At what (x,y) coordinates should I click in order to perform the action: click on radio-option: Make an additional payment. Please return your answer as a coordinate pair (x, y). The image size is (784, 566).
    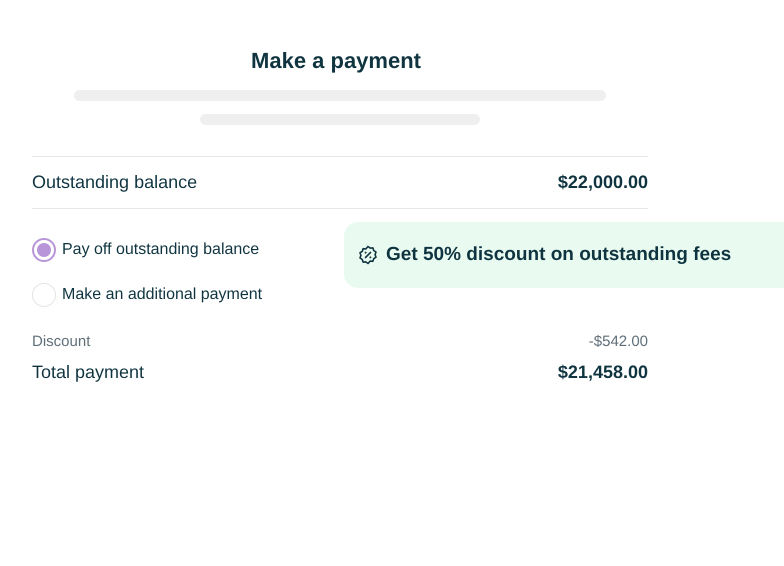
    Looking at the image, I should click on (147, 295).